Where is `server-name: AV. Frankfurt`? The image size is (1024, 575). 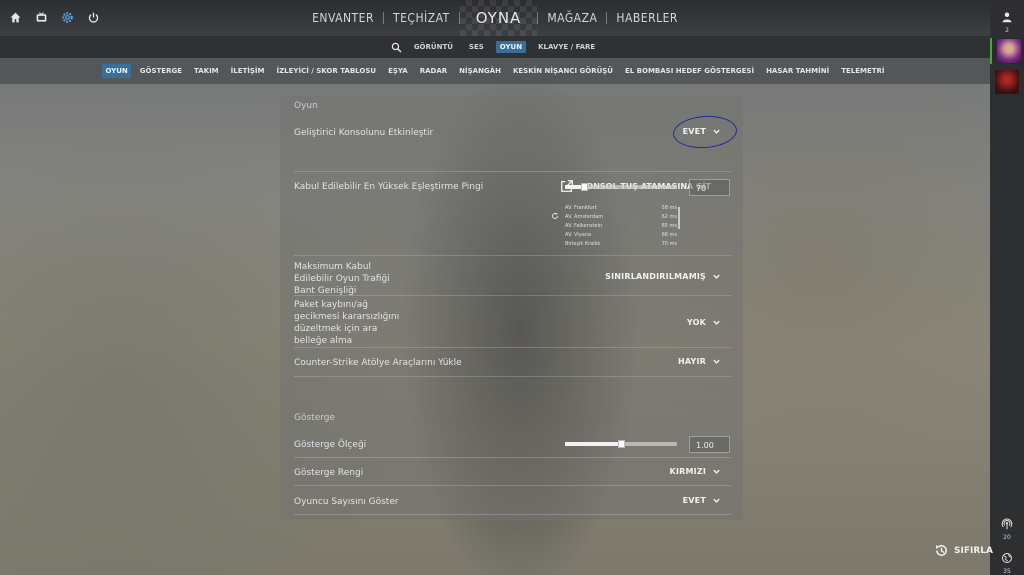 server-name: AV. Frankfurt is located at coordinates (581, 208).